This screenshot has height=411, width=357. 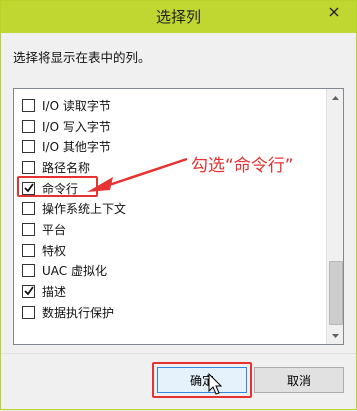 I want to click on cancel-button: 取消, so click(x=299, y=380).